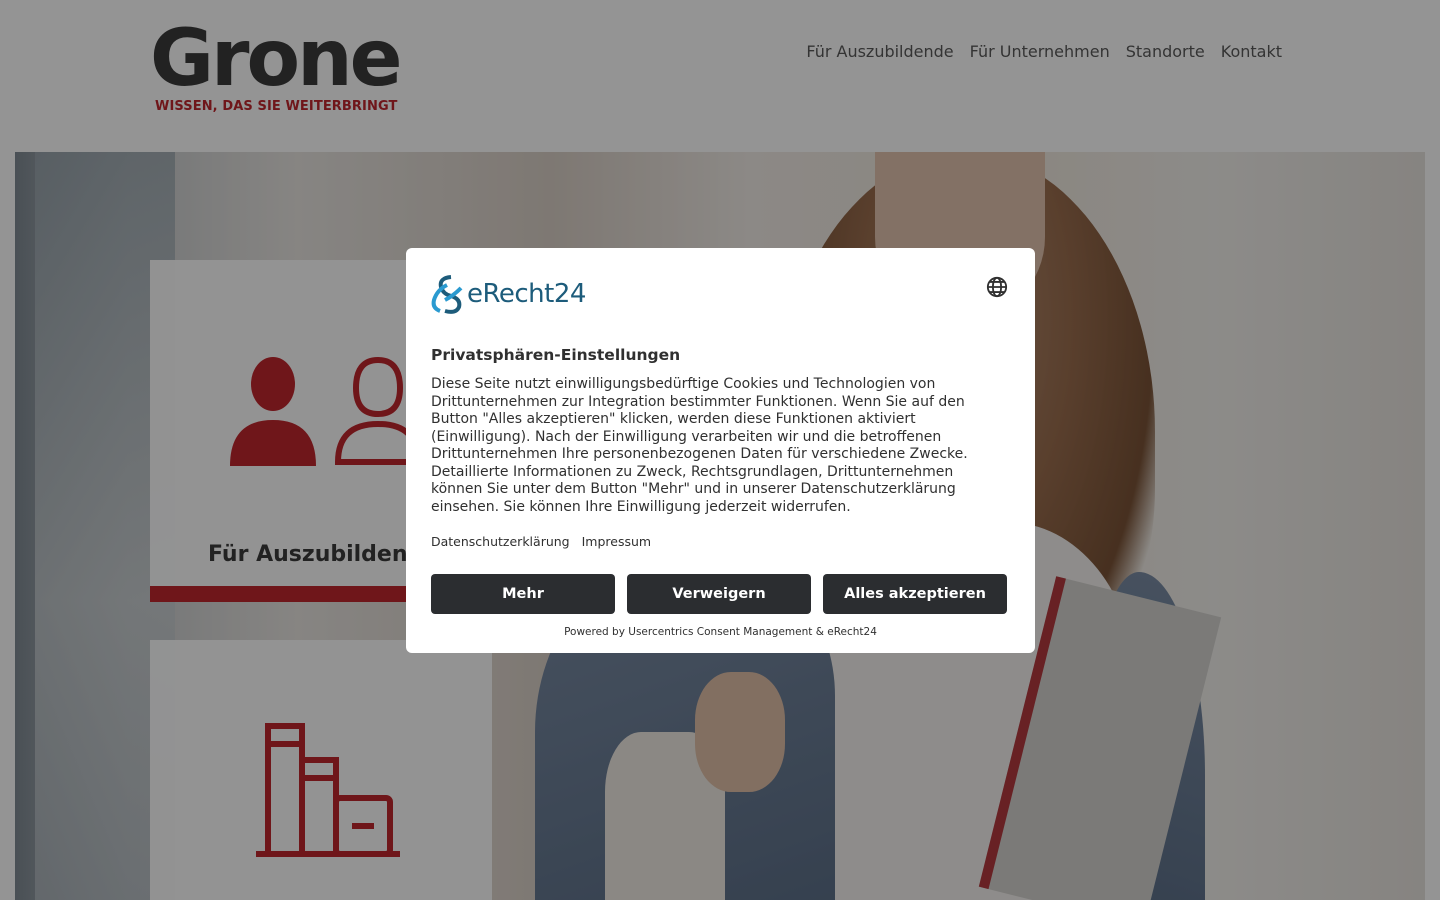 The height and width of the screenshot is (900, 1440). I want to click on consent-links: Datenschutzerklärung Impressum, so click(541, 541).